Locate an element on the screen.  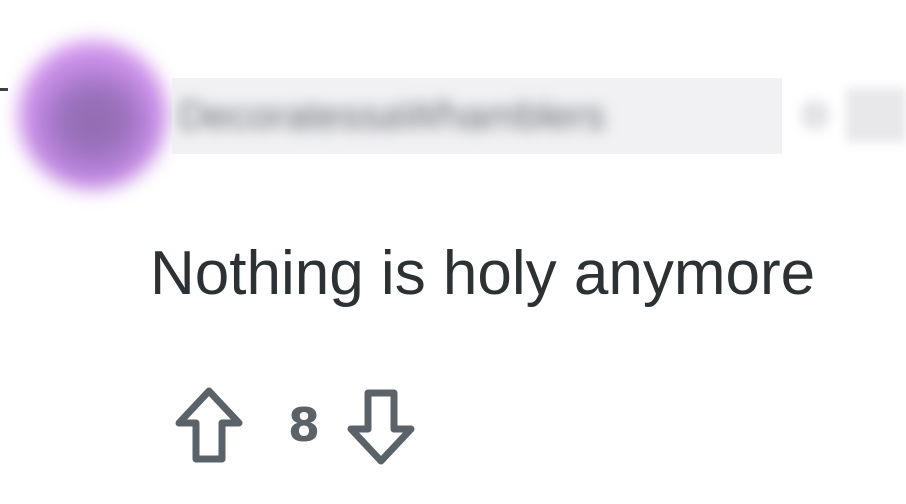
arrow-down-outline-icon is located at coordinates (381, 427).